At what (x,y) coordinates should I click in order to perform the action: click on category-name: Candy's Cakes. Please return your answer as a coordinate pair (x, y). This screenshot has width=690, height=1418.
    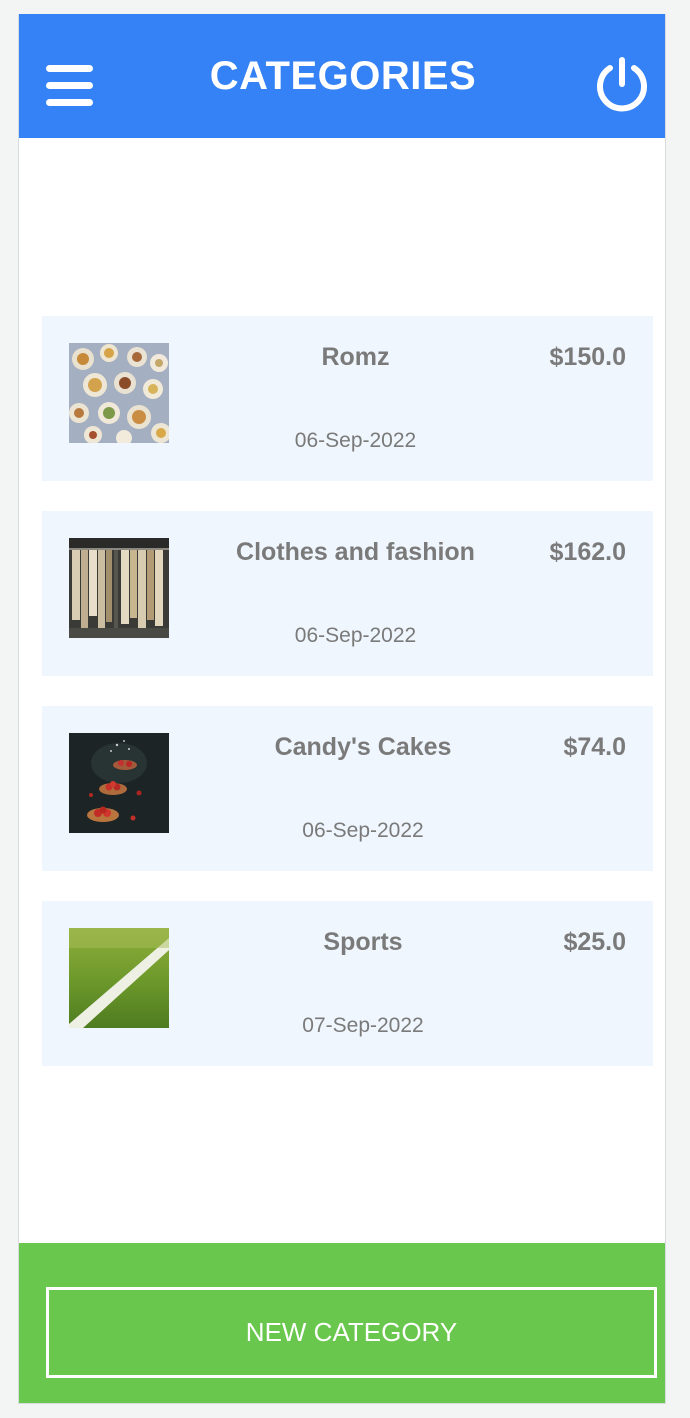
    Looking at the image, I should click on (363, 747).